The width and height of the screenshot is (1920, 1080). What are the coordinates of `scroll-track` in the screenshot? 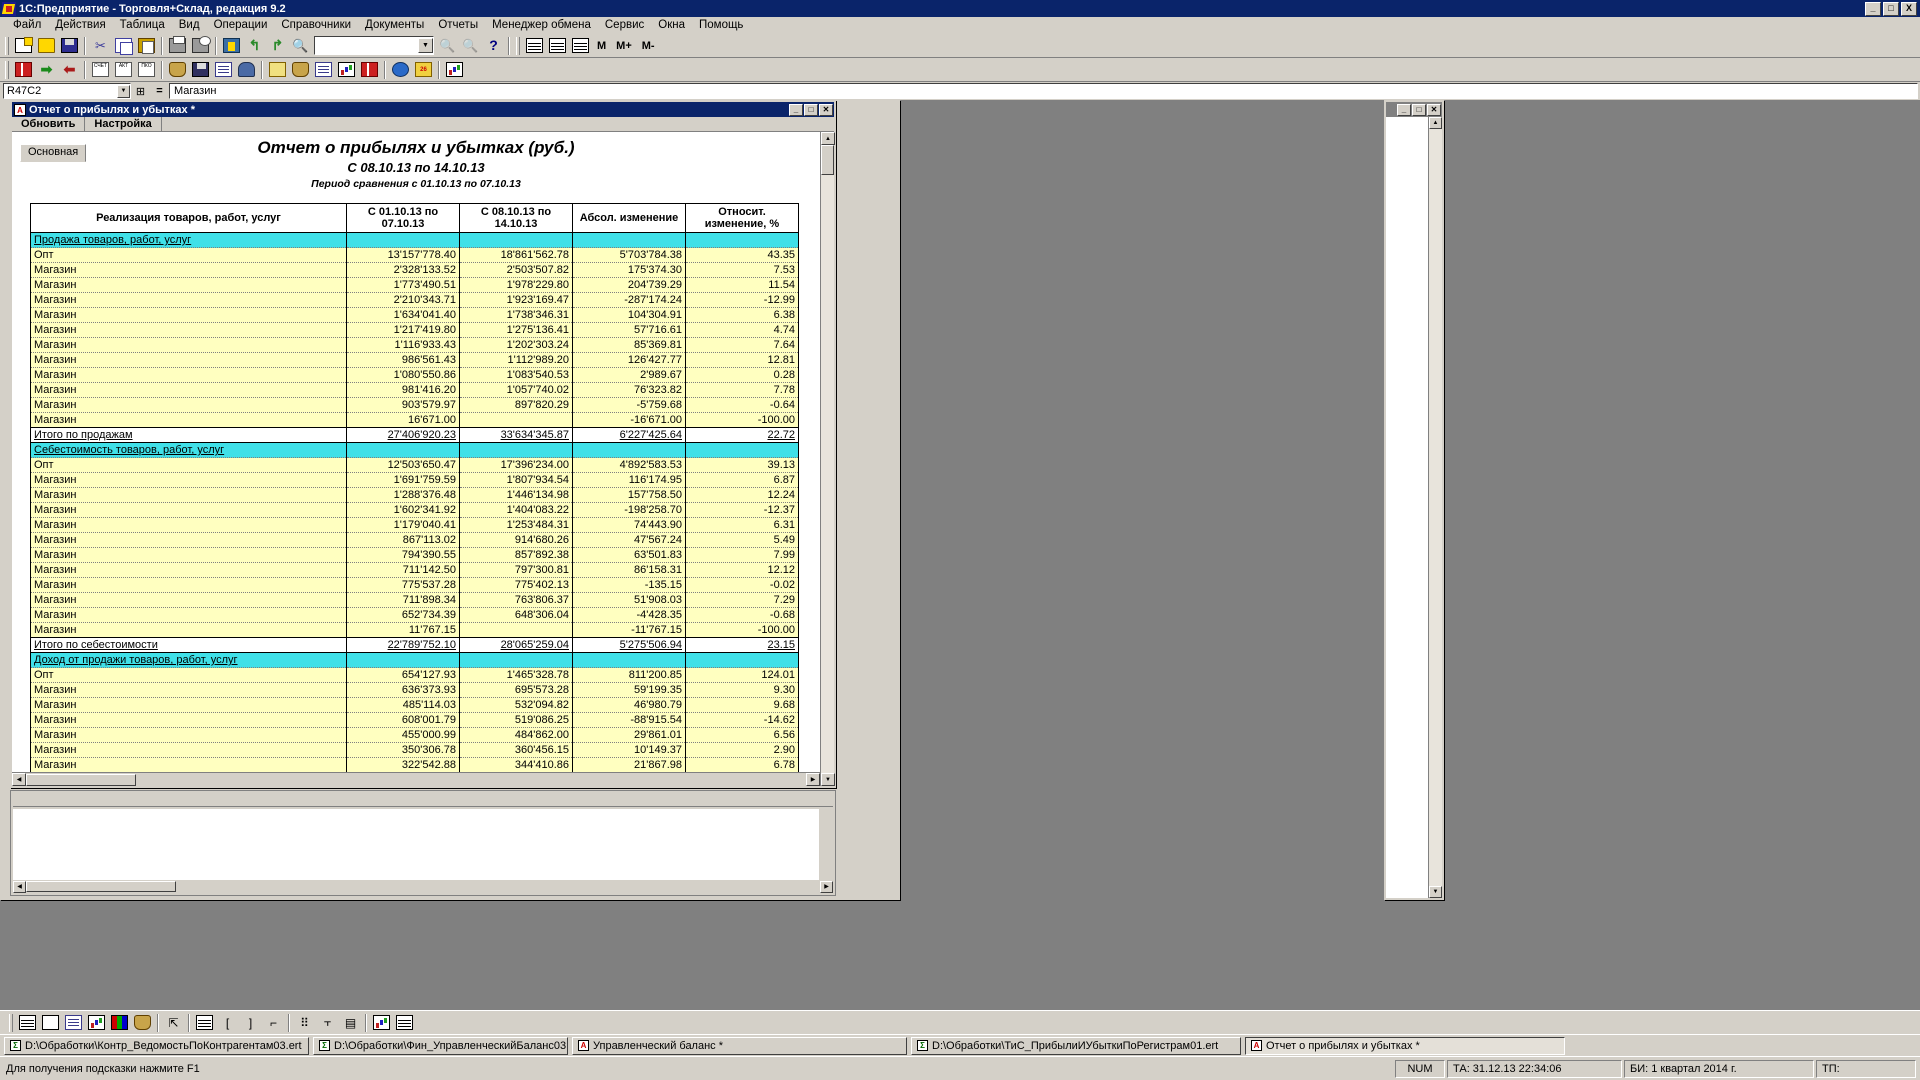 It's located at (1435, 507).